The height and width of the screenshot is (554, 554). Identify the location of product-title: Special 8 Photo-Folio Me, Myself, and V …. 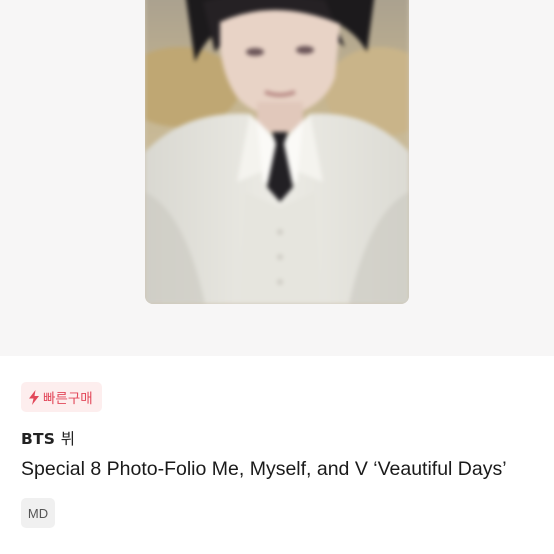
(264, 469).